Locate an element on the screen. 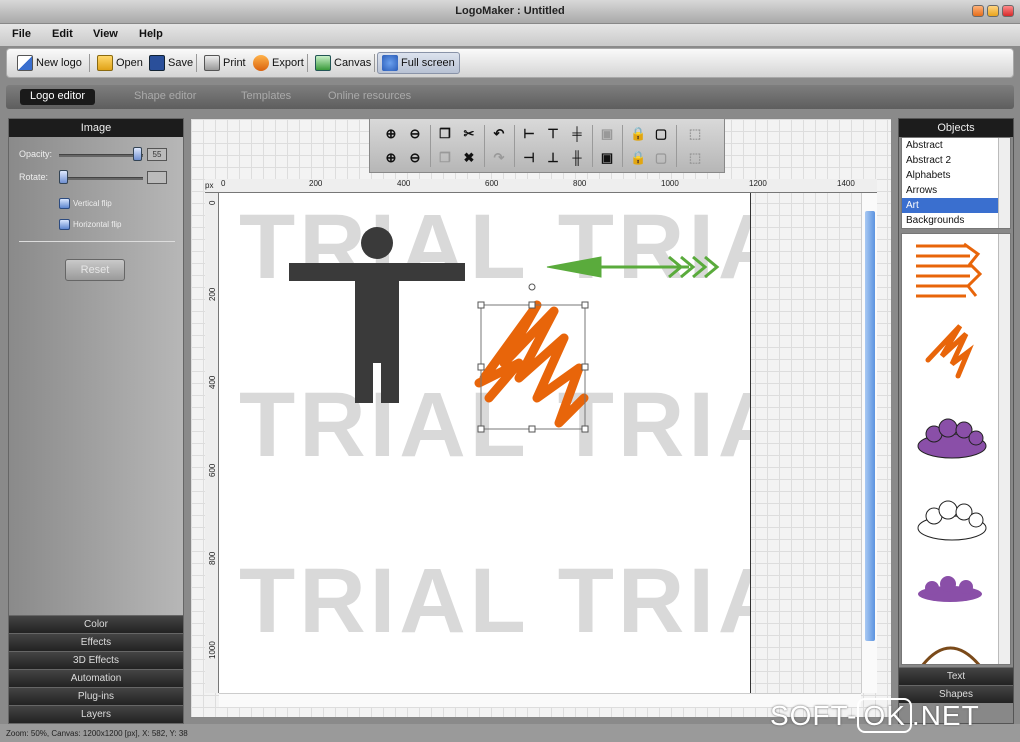 The height and width of the screenshot is (742, 1020). window-controls is located at coordinates (993, 11).